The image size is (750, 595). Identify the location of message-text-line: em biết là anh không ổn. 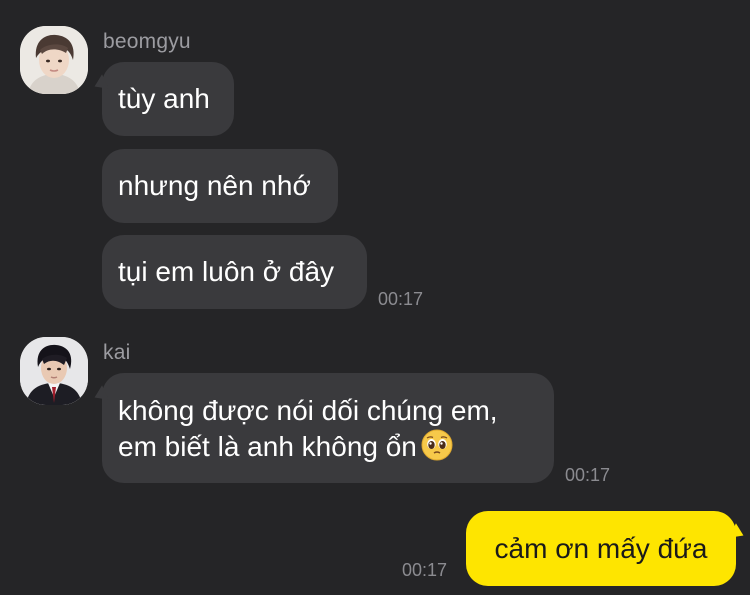
(328, 447).